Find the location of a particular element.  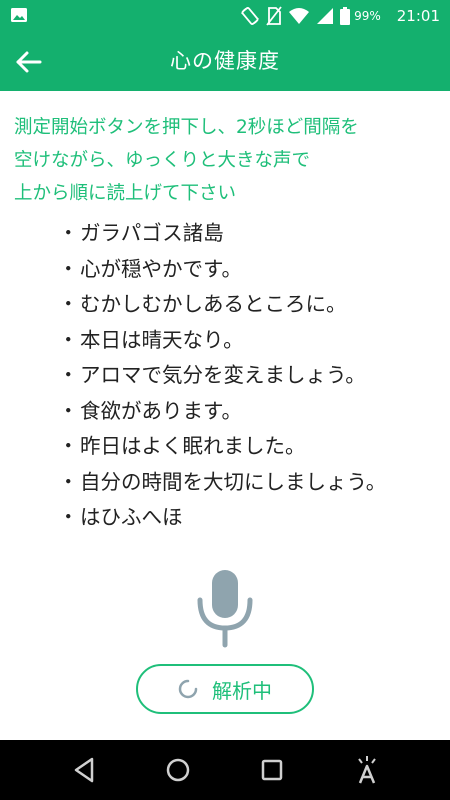

home-circle-icon is located at coordinates (178, 770).